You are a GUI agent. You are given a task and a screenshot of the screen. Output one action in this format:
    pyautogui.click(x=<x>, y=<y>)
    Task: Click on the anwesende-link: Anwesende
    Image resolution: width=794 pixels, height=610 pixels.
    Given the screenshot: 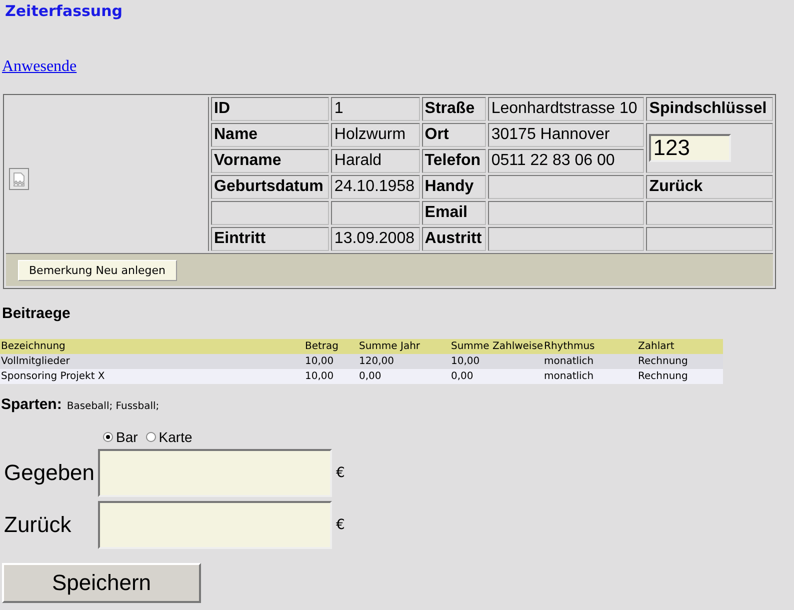 What is the action you would take?
    pyautogui.click(x=39, y=67)
    